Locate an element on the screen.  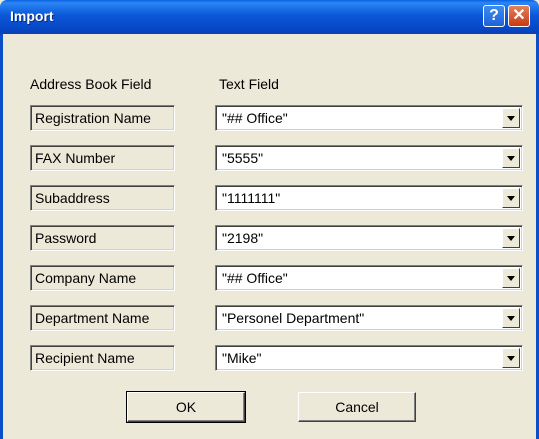
column-header-address-book: Address Book Field is located at coordinates (91, 84).